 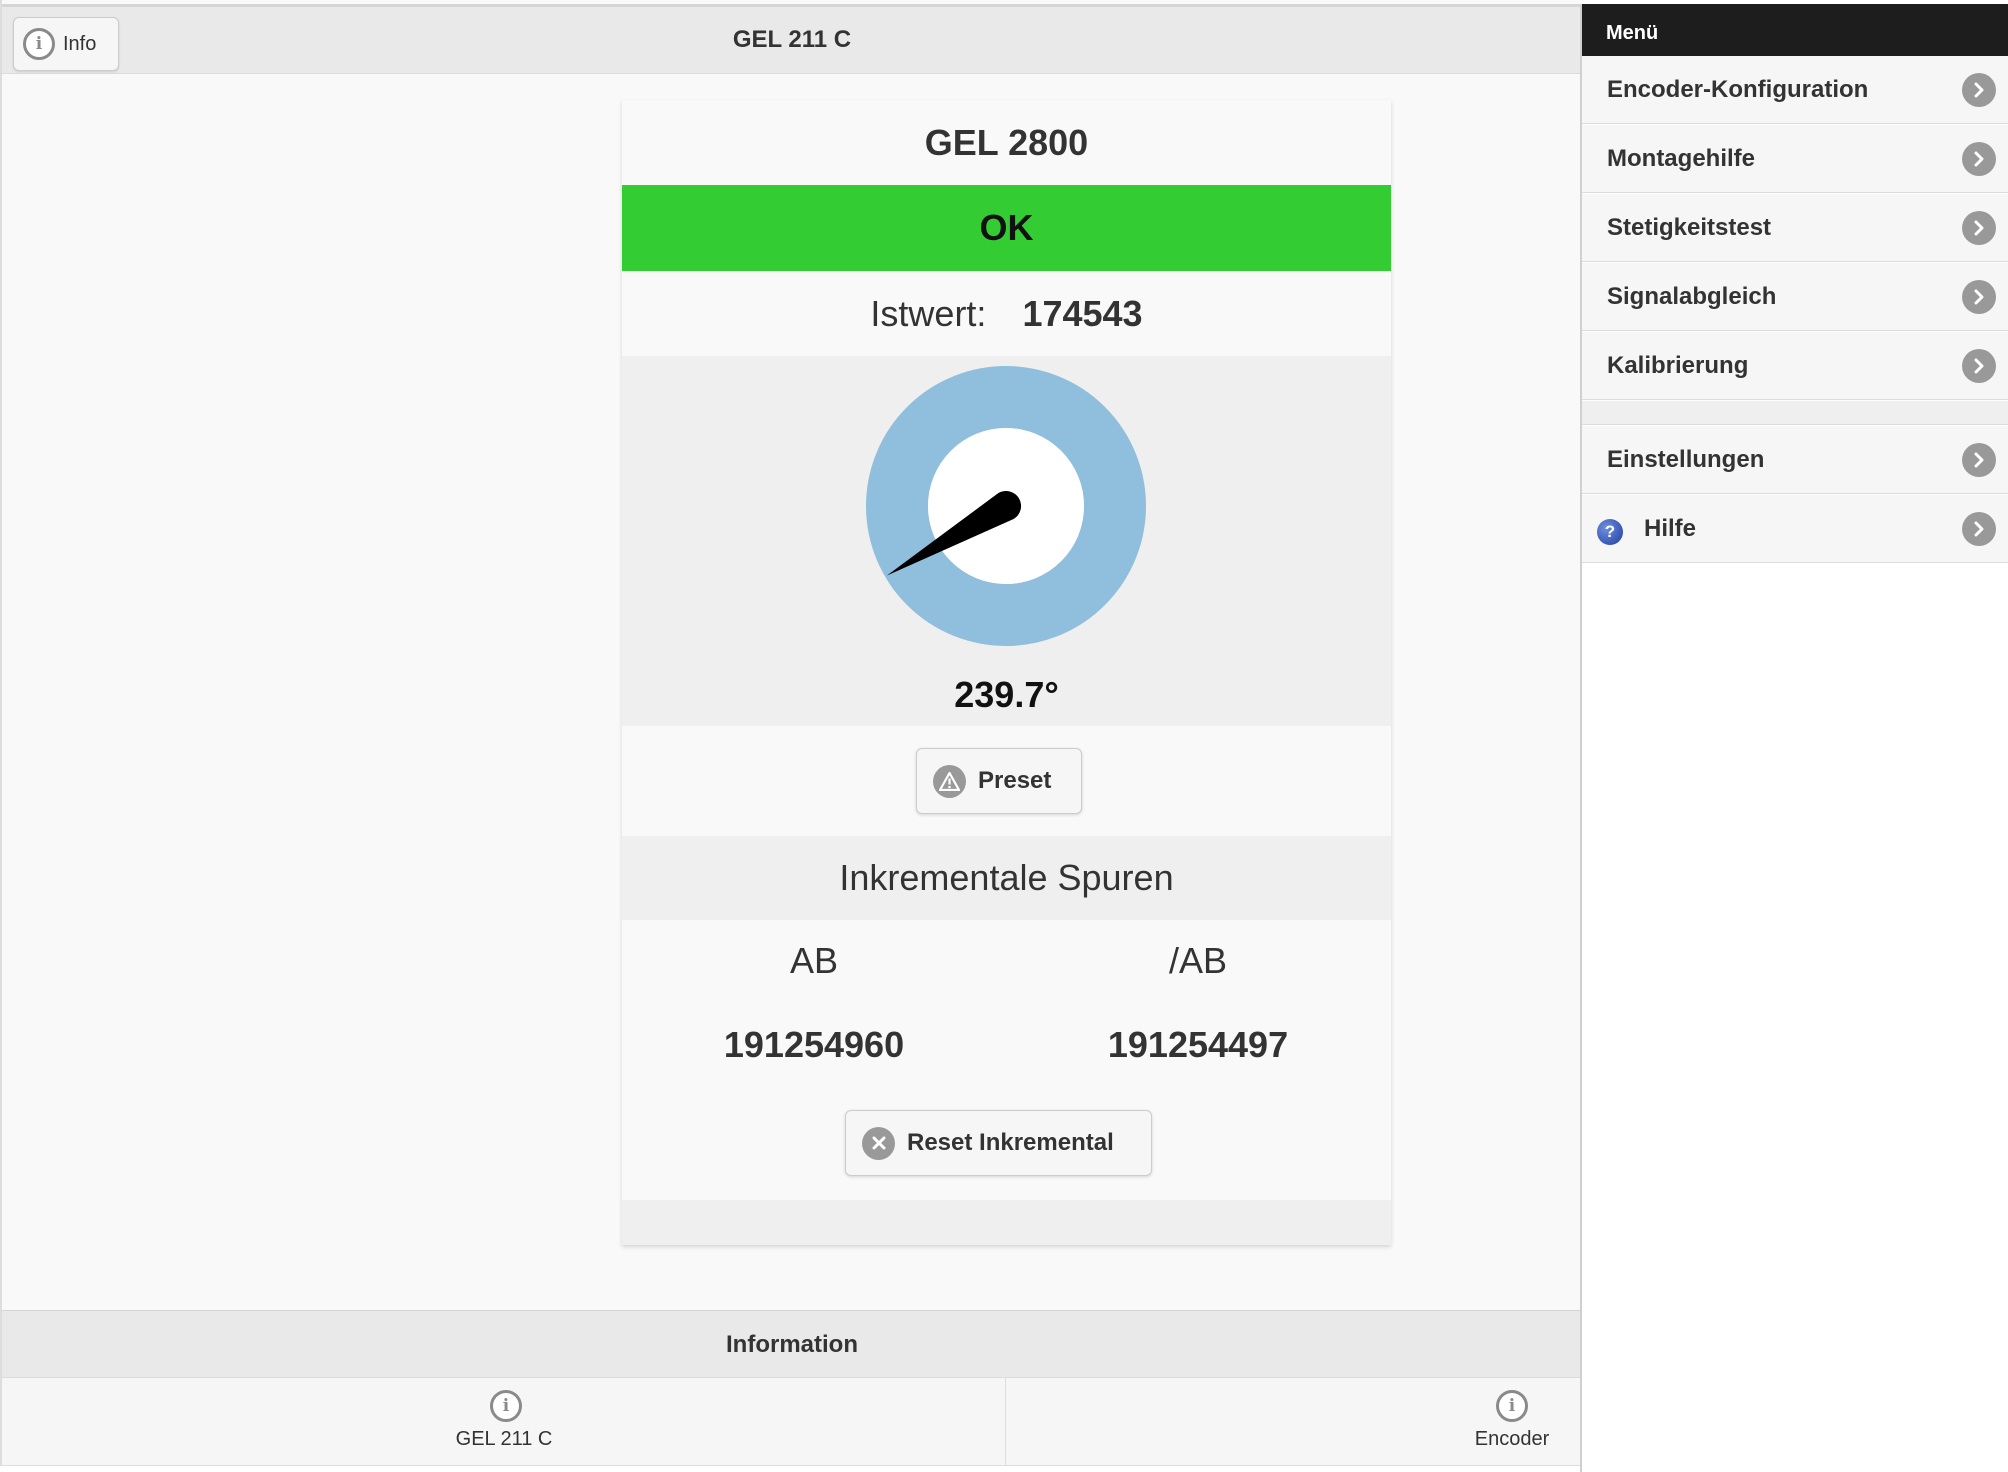 I want to click on menu-divider, so click(x=1795, y=413).